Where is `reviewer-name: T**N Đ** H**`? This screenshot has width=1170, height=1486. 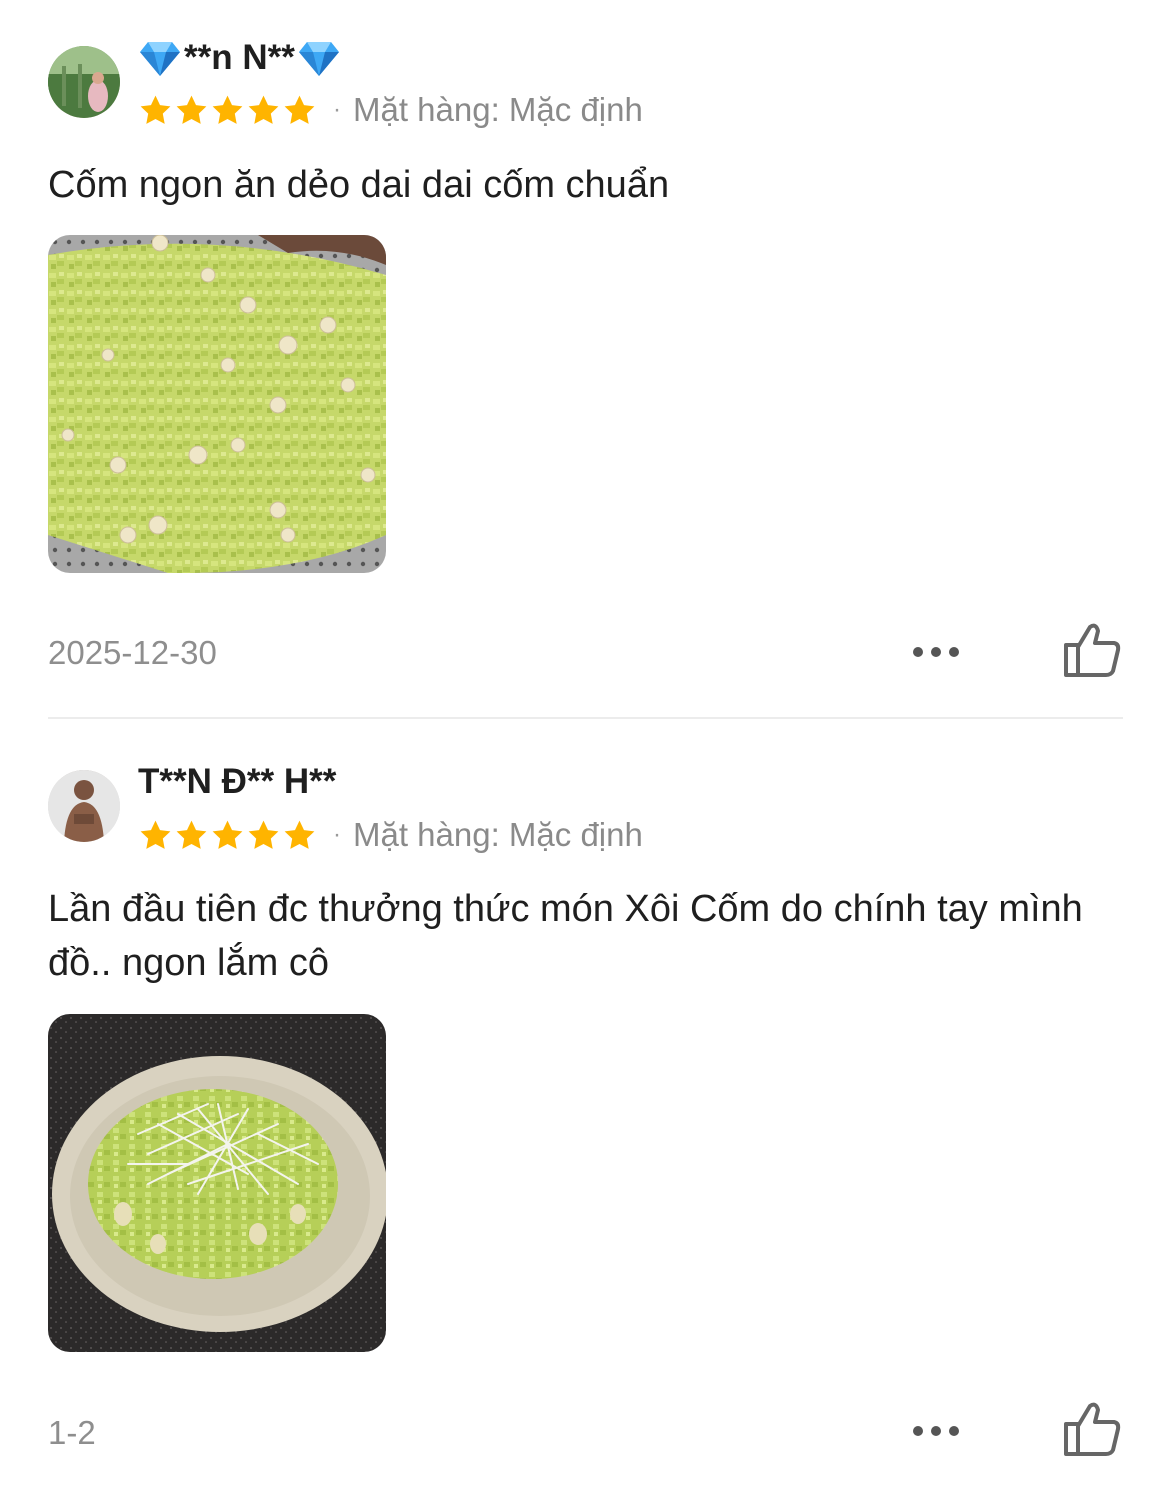
reviewer-name: T**N Đ** H** is located at coordinates (237, 782).